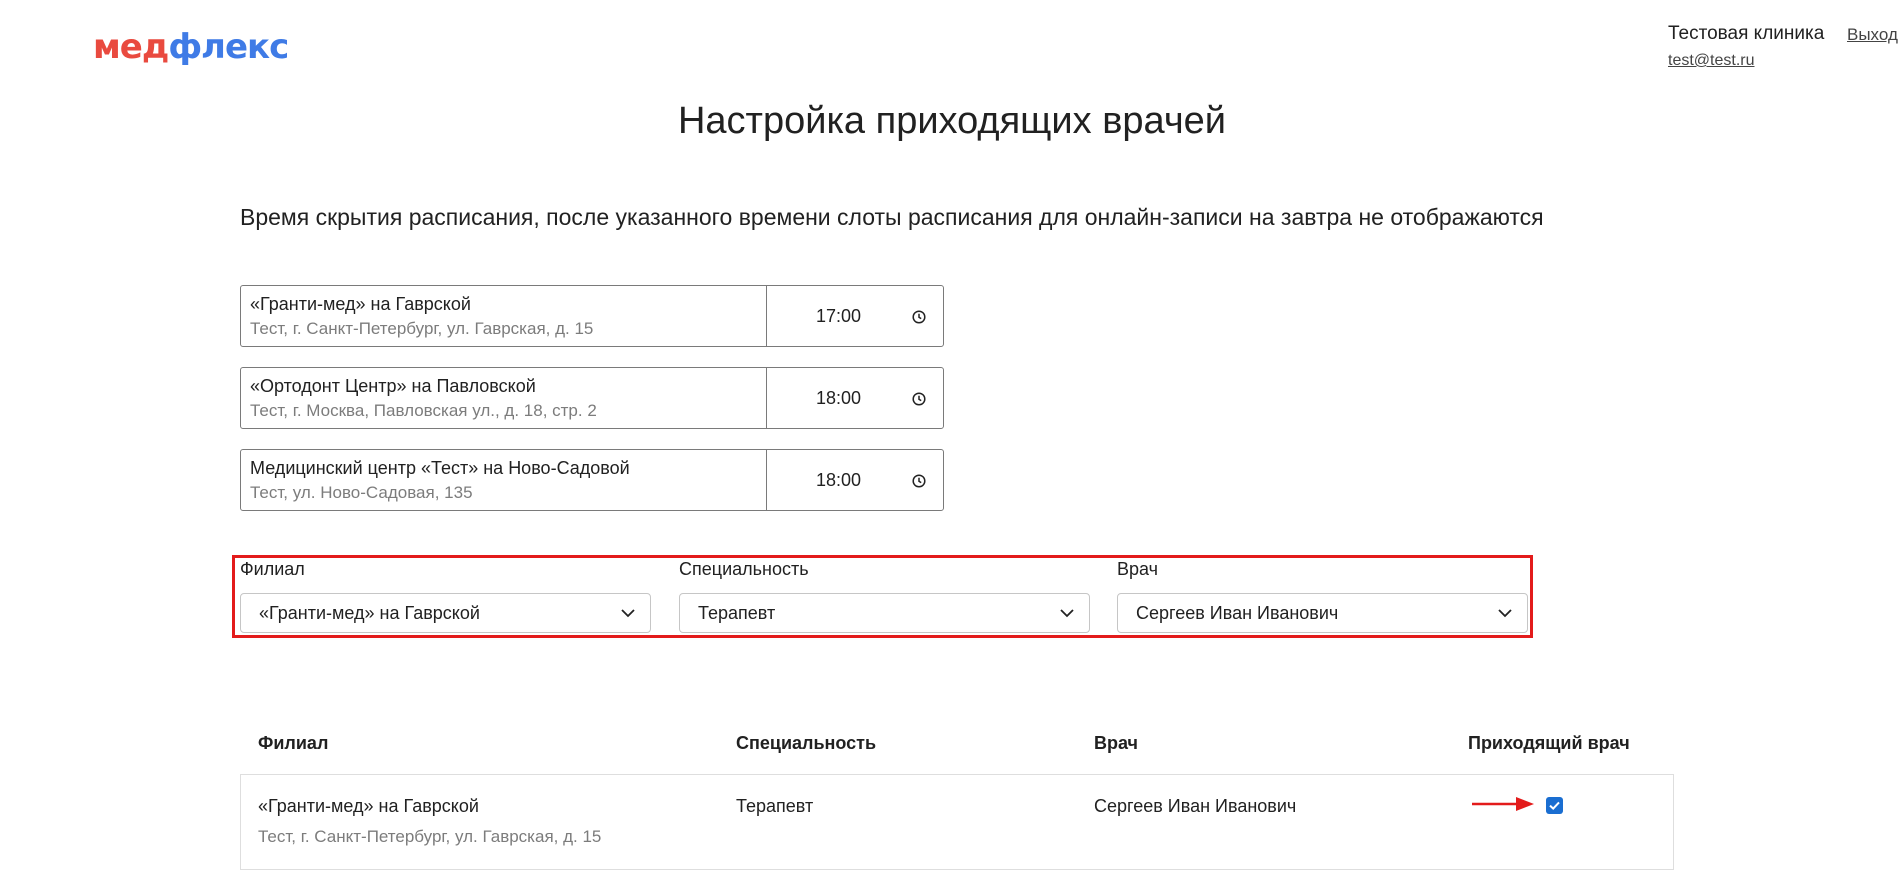 Image resolution: width=1904 pixels, height=895 pixels. Describe the element at coordinates (839, 315) in the screenshot. I see `time-value: 17:00` at that location.